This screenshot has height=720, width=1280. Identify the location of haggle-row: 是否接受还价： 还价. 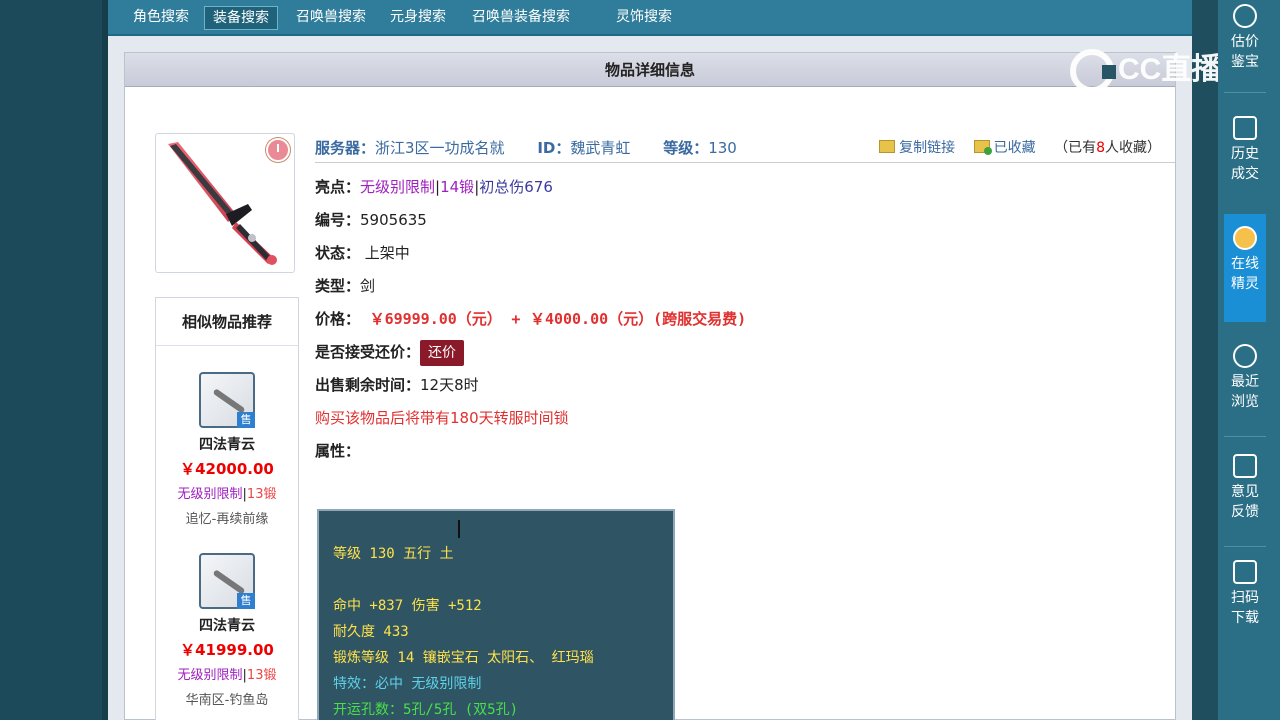
(745, 352).